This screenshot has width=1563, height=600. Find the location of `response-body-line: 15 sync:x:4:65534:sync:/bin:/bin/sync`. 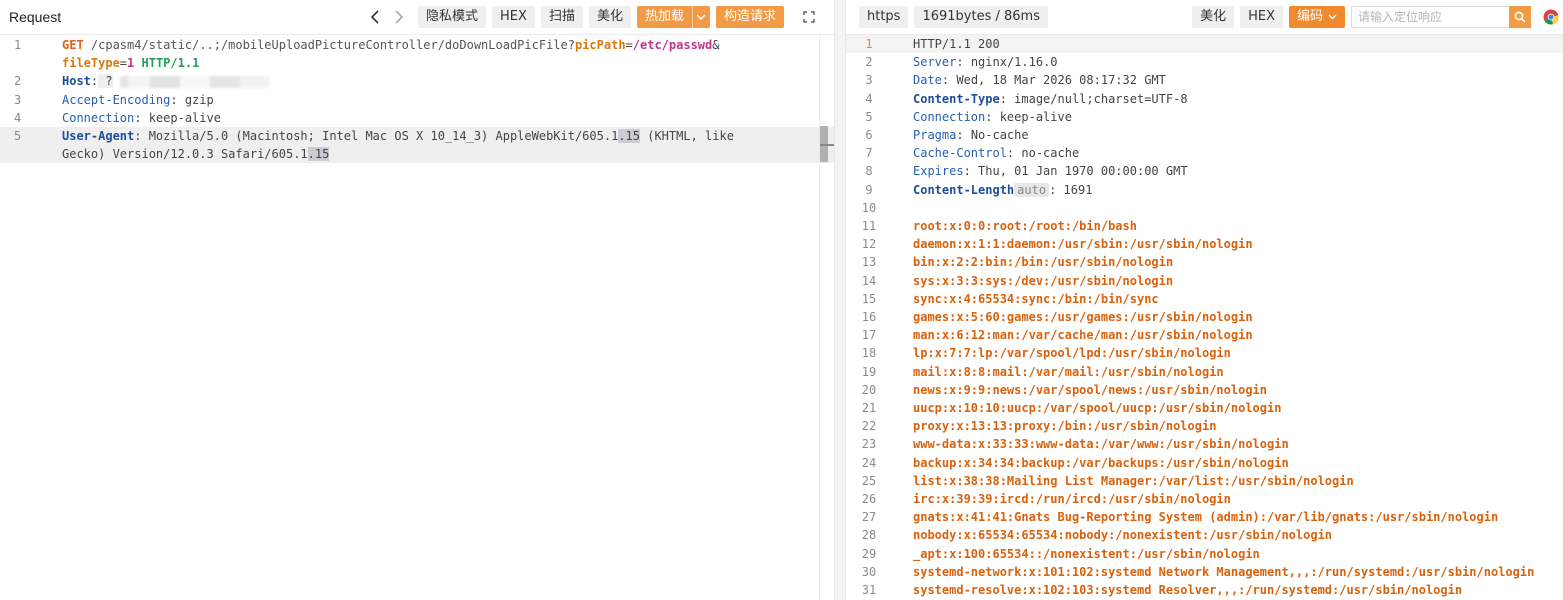

response-body-line: 15 sync:x:4:65534:sync:/bin:/bin/sync is located at coordinates (1010, 298).